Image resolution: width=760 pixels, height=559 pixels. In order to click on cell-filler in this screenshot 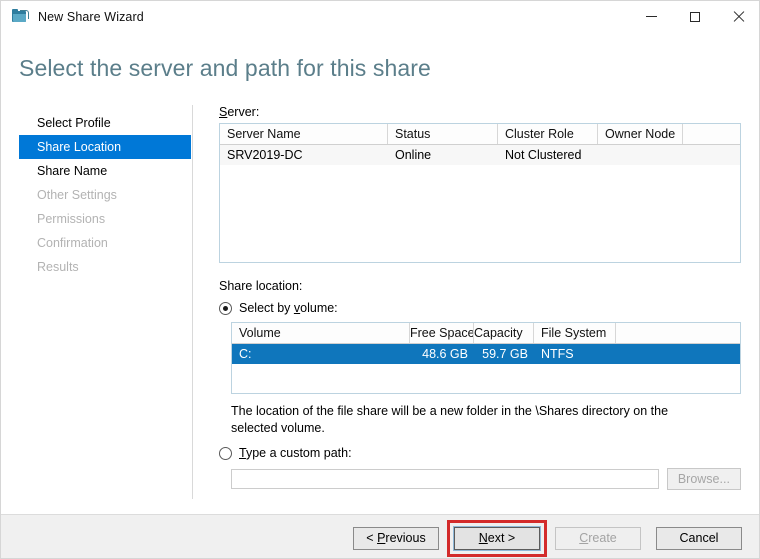, I will do `click(711, 155)`.